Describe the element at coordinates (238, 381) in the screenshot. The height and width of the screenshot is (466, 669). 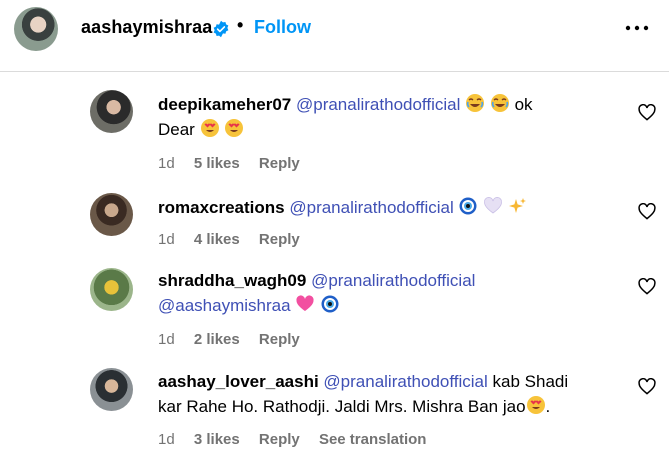
I see `comment-username: aashay_lover_aashi` at that location.